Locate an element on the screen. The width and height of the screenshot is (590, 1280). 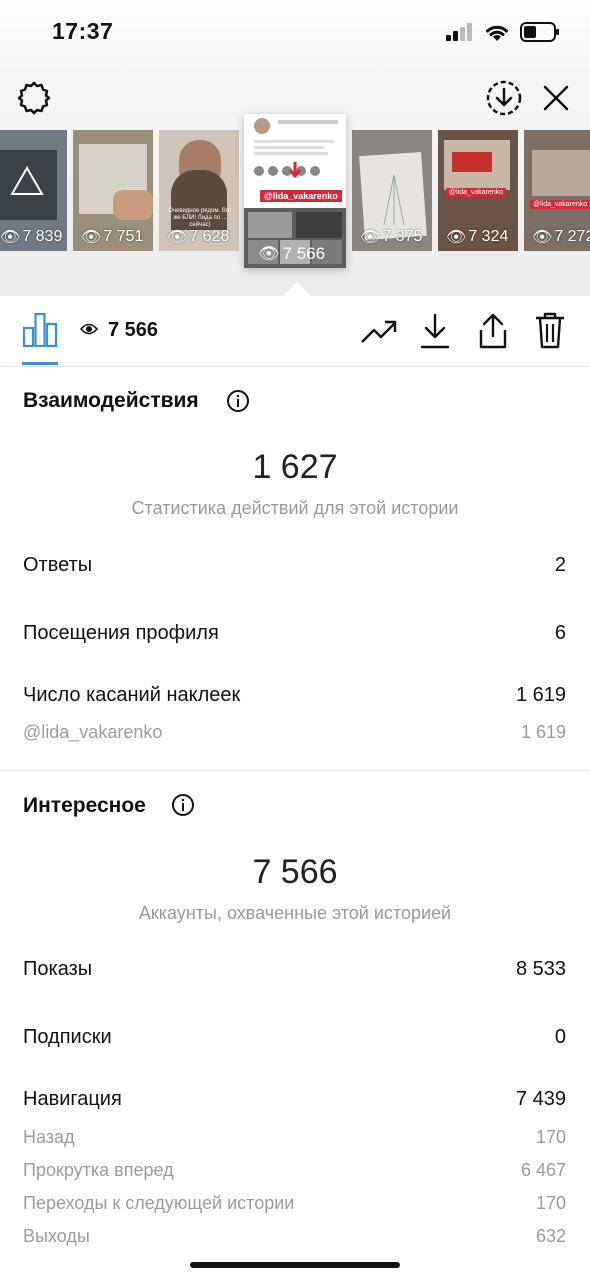
tab-insights is located at coordinates (40, 330).